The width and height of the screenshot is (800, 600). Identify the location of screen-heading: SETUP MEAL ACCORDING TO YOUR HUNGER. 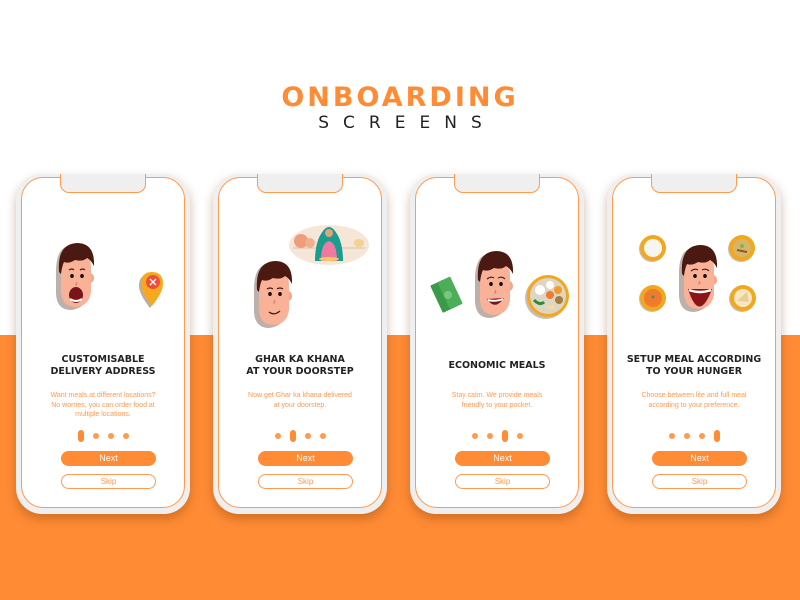
(694, 365).